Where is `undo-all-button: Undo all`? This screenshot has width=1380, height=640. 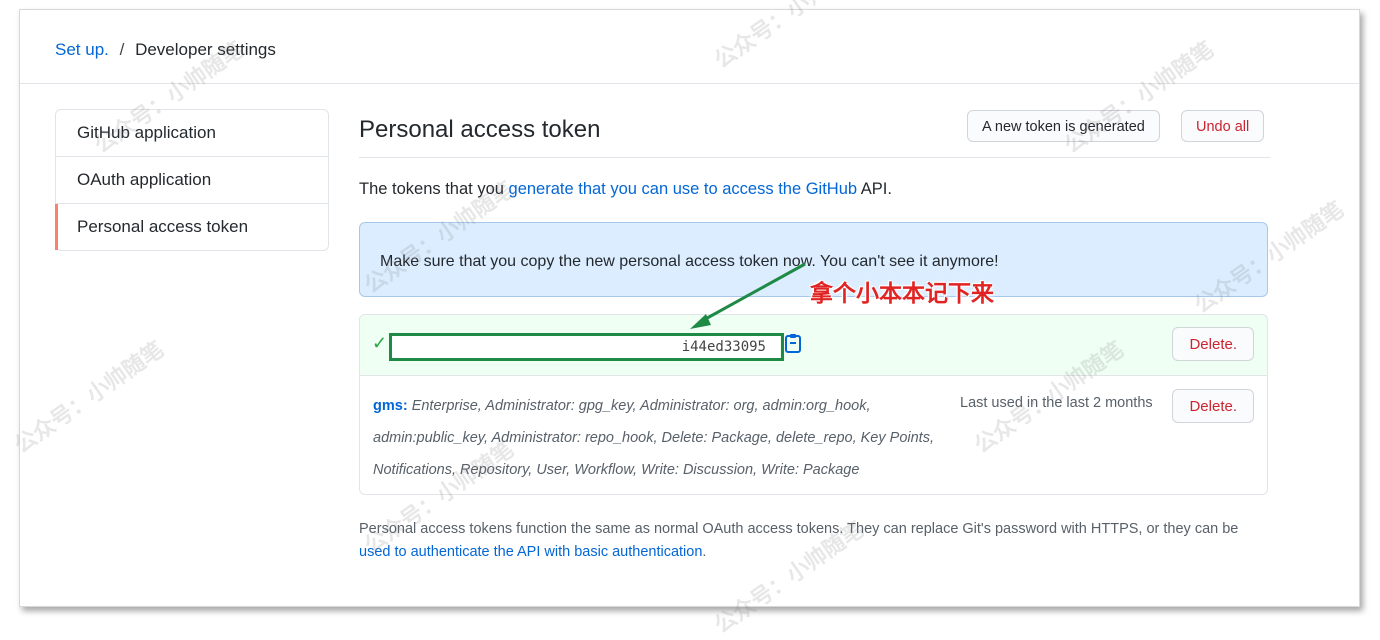 undo-all-button: Undo all is located at coordinates (1223, 126).